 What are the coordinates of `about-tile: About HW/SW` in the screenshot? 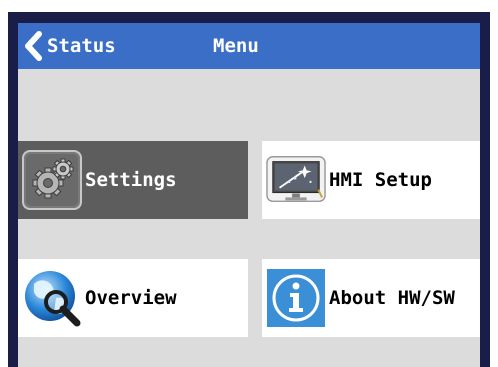 It's located at (371, 298).